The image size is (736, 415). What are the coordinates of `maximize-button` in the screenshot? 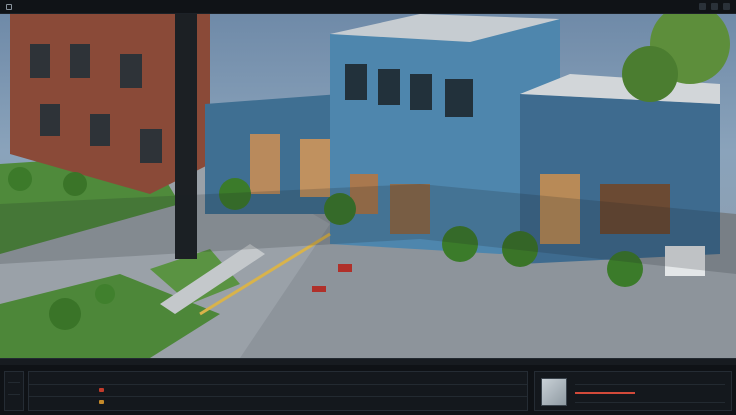 It's located at (714, 6).